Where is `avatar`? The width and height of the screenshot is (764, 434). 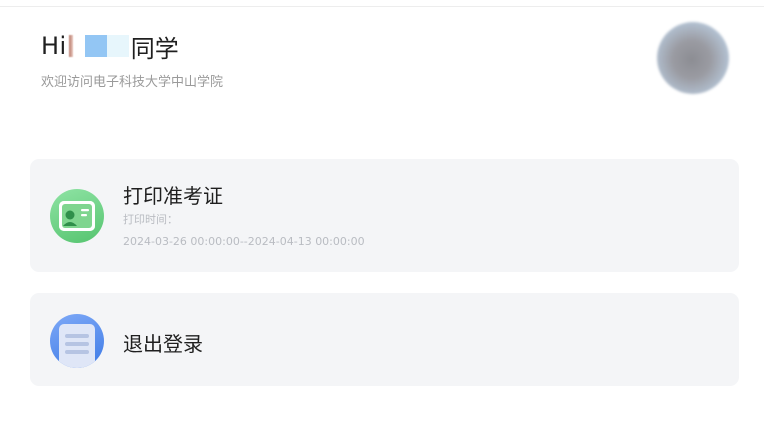
avatar is located at coordinates (693, 58).